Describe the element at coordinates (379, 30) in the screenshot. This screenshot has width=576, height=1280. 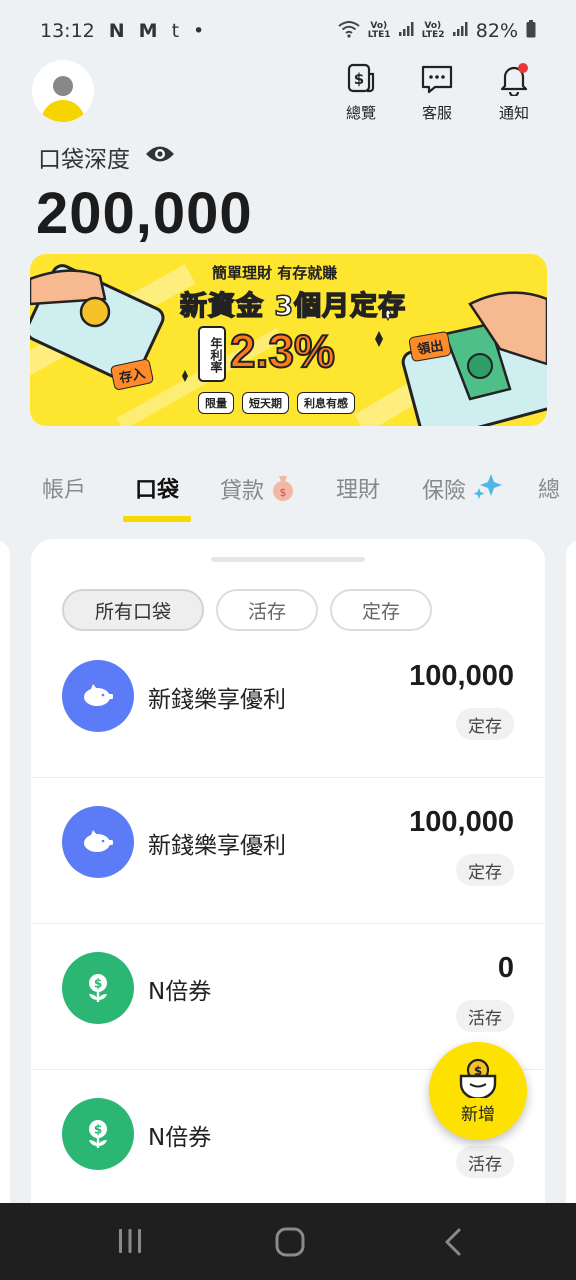
I see `sim1-label: Vo) LTE1` at that location.